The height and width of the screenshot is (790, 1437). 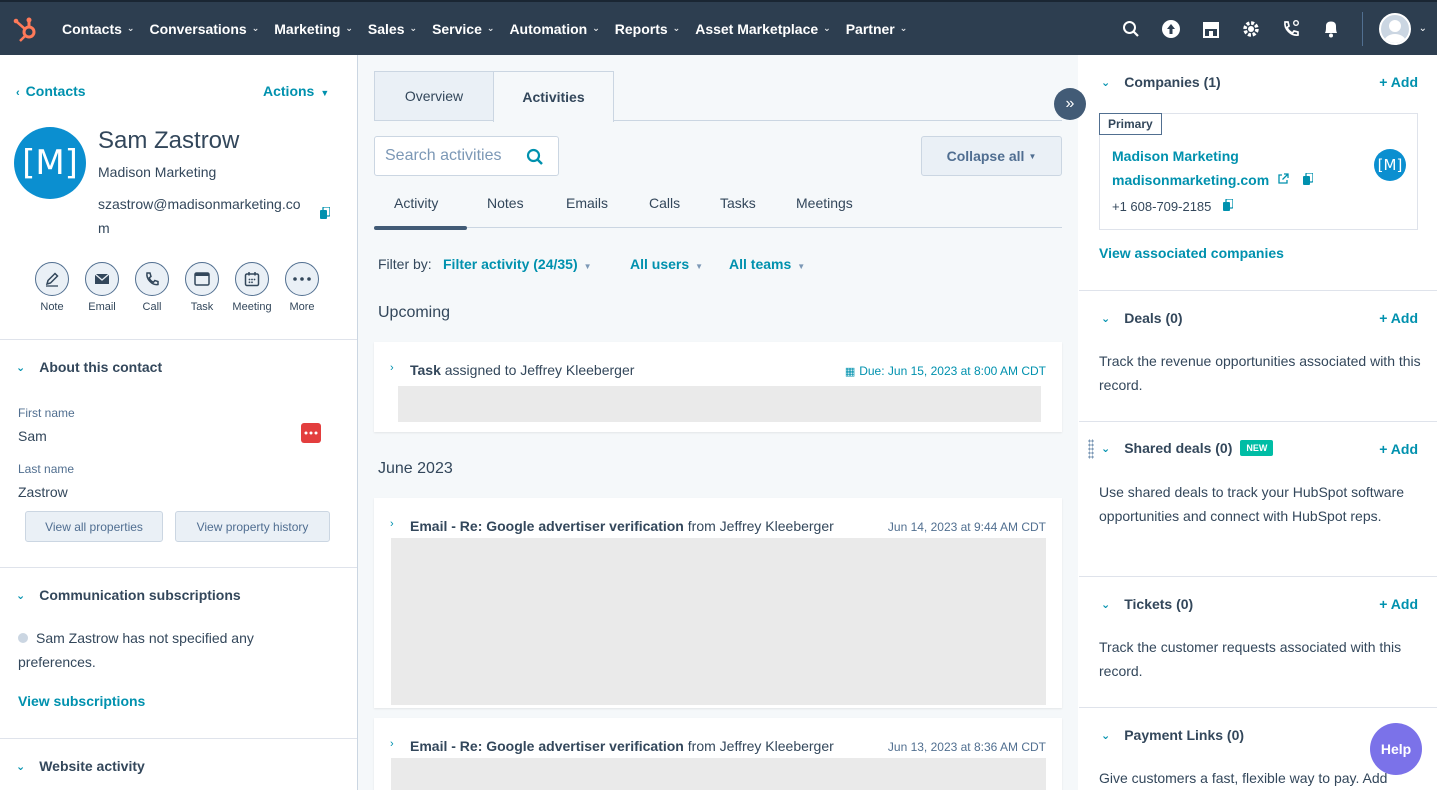 What do you see at coordinates (517, 264) in the screenshot?
I see `filter-activity-dropdown: Filter activity (24/35) ▼` at bounding box center [517, 264].